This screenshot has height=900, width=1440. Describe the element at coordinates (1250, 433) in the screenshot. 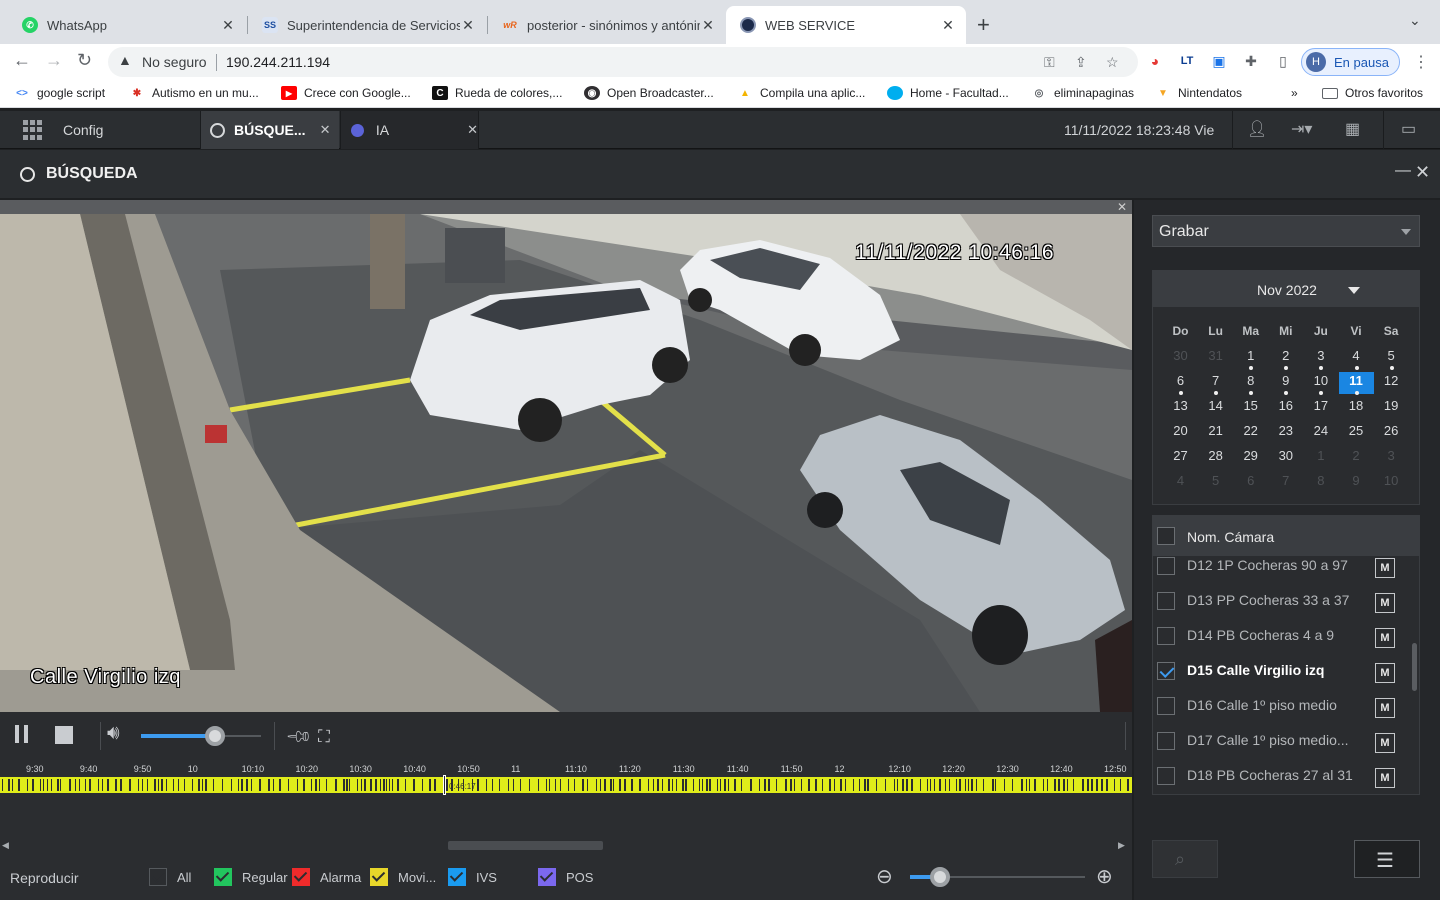

I see `calendar-day: 22` at that location.